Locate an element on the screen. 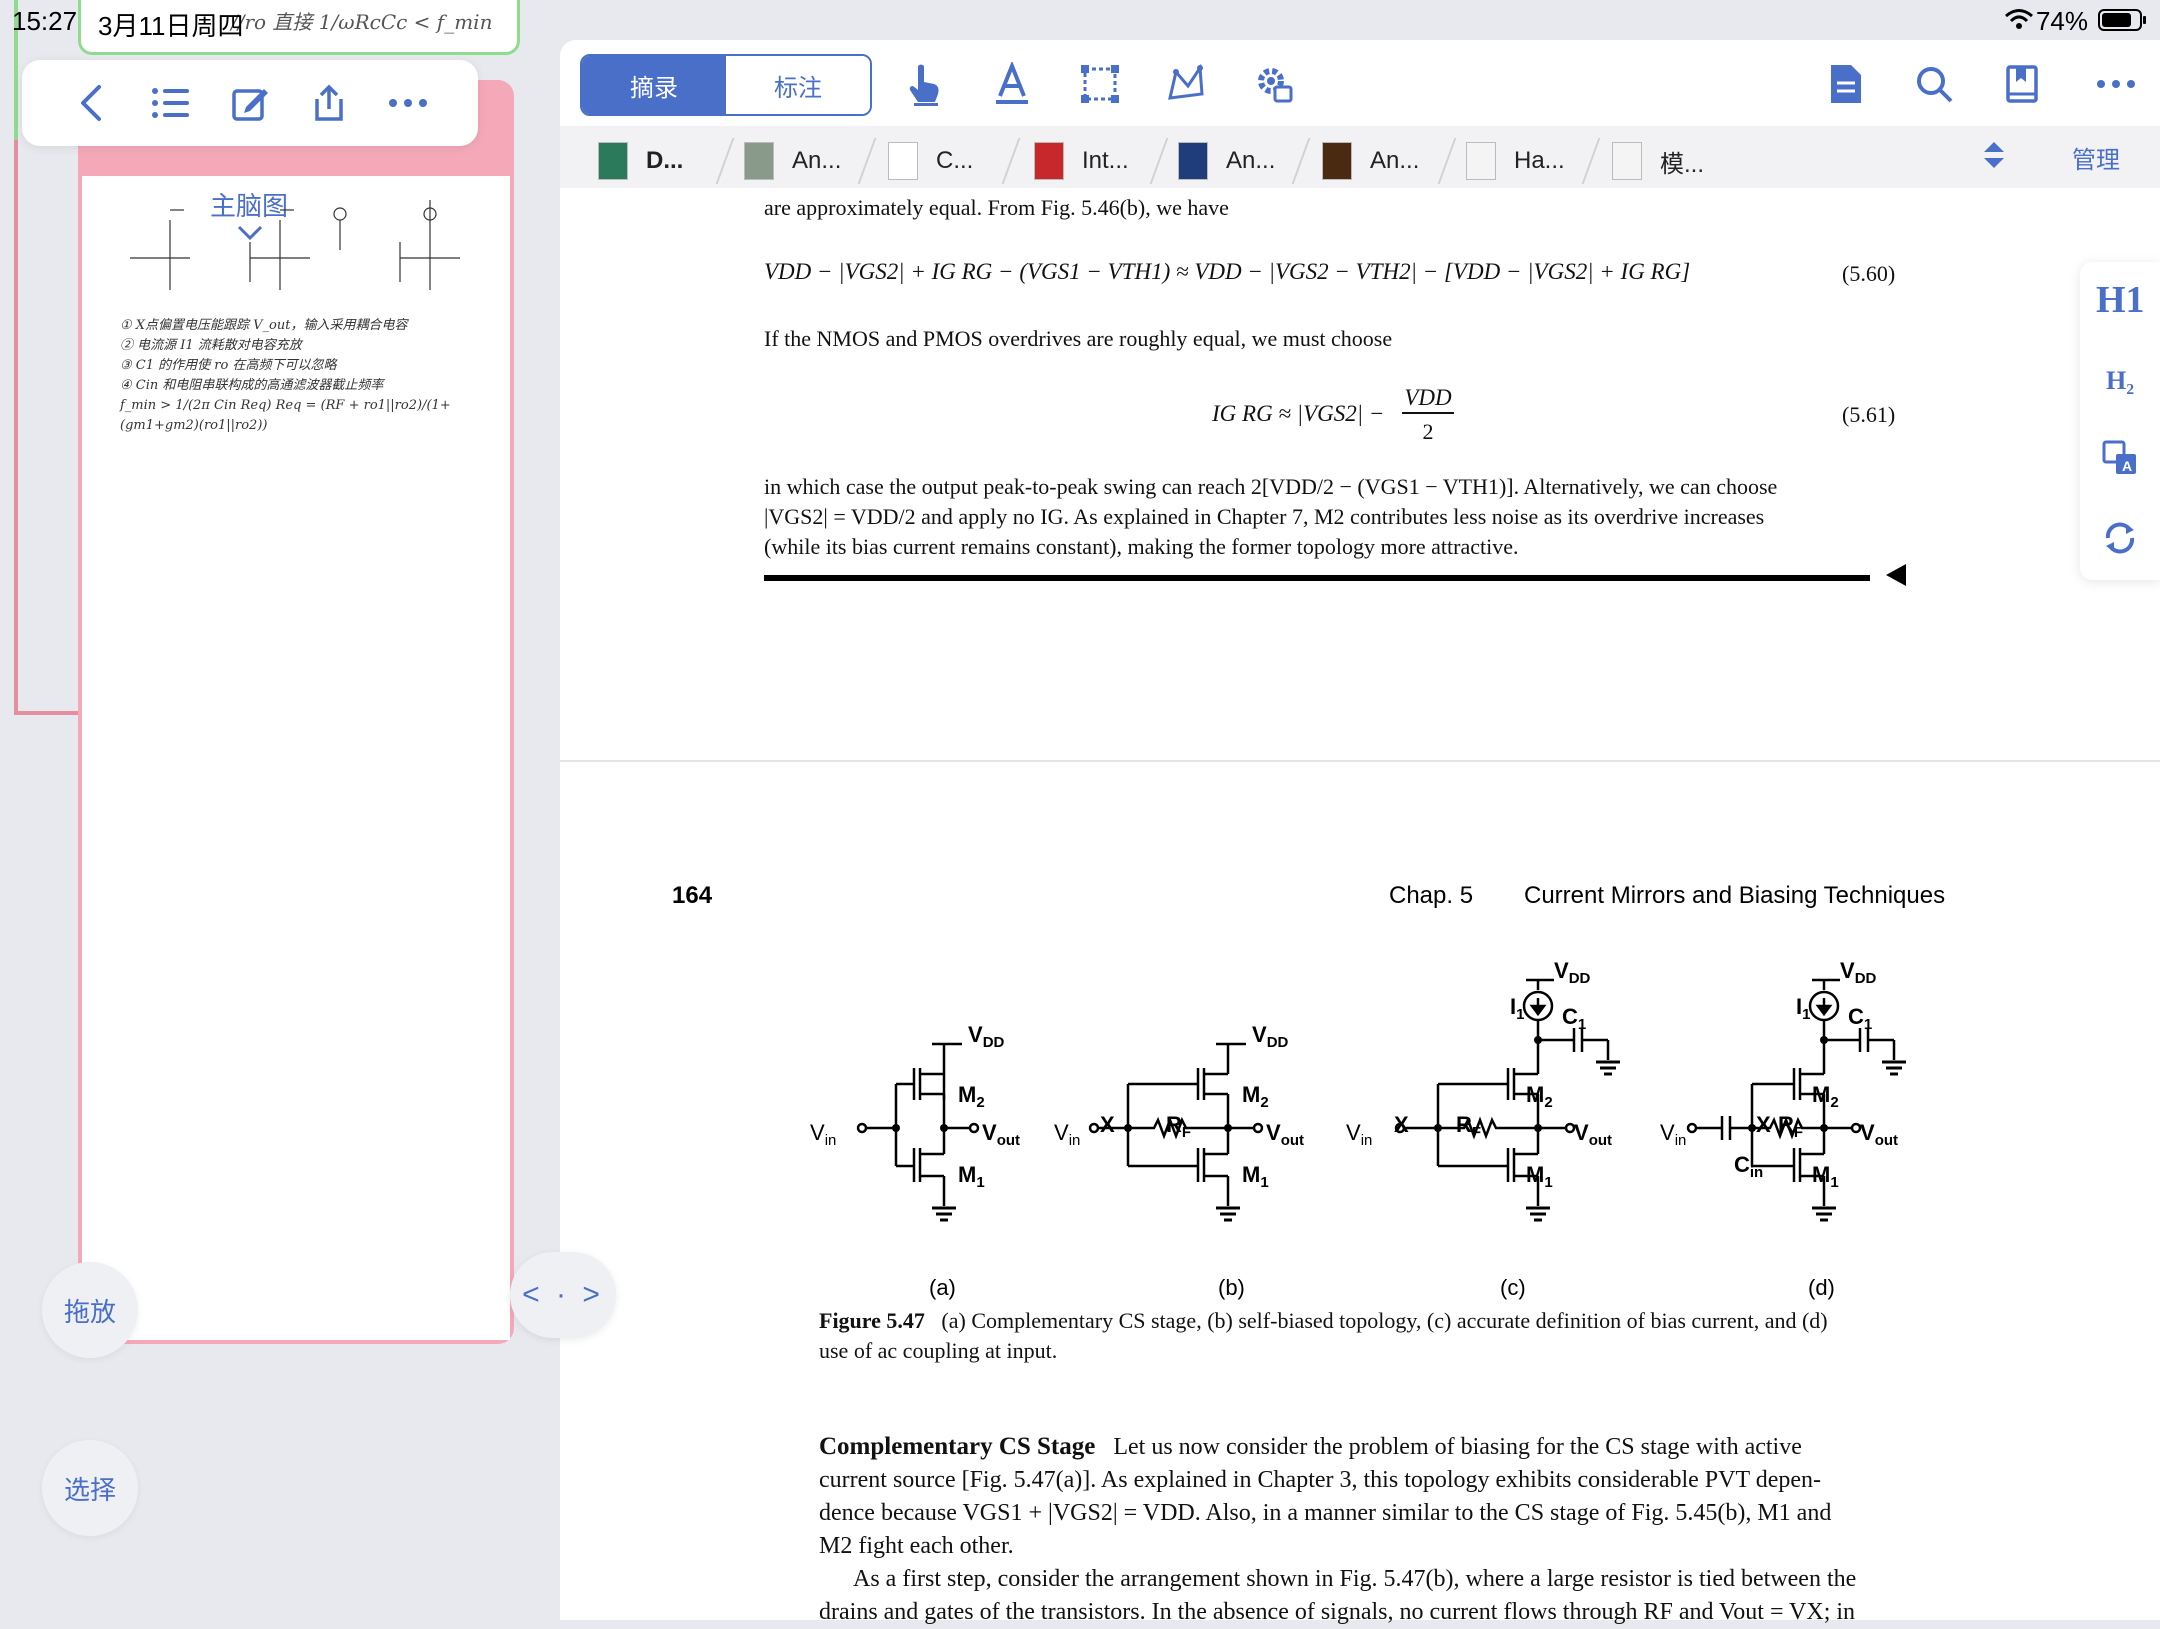  bookmark-icon is located at coordinates (2022, 84).